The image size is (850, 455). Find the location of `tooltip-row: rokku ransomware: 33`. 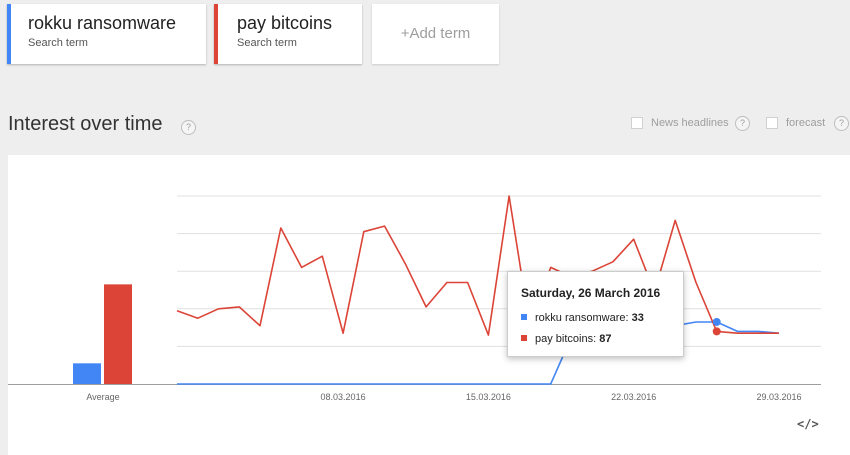

tooltip-row: rokku ransomware: 33 is located at coordinates (582, 318).